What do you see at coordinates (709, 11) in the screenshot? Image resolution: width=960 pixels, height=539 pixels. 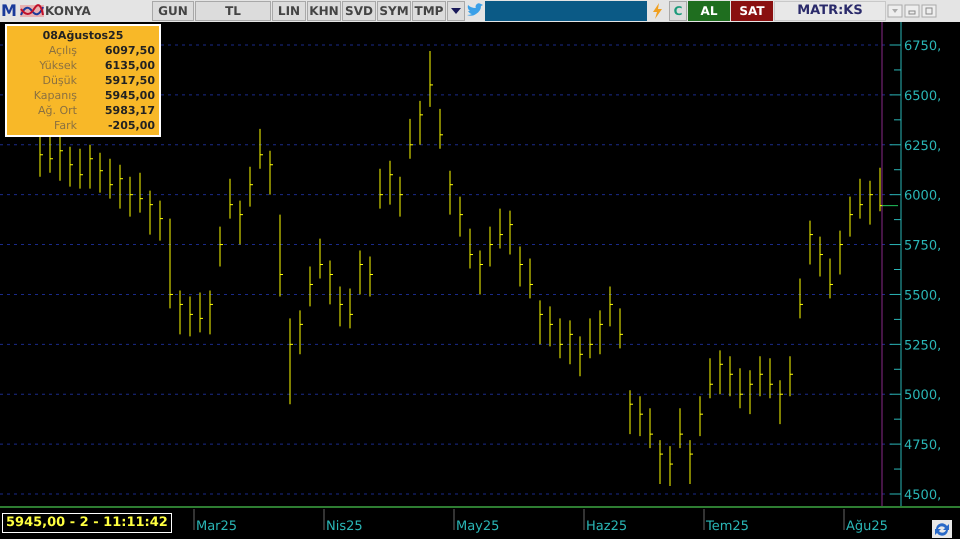 I see `buy-button: AL` at bounding box center [709, 11].